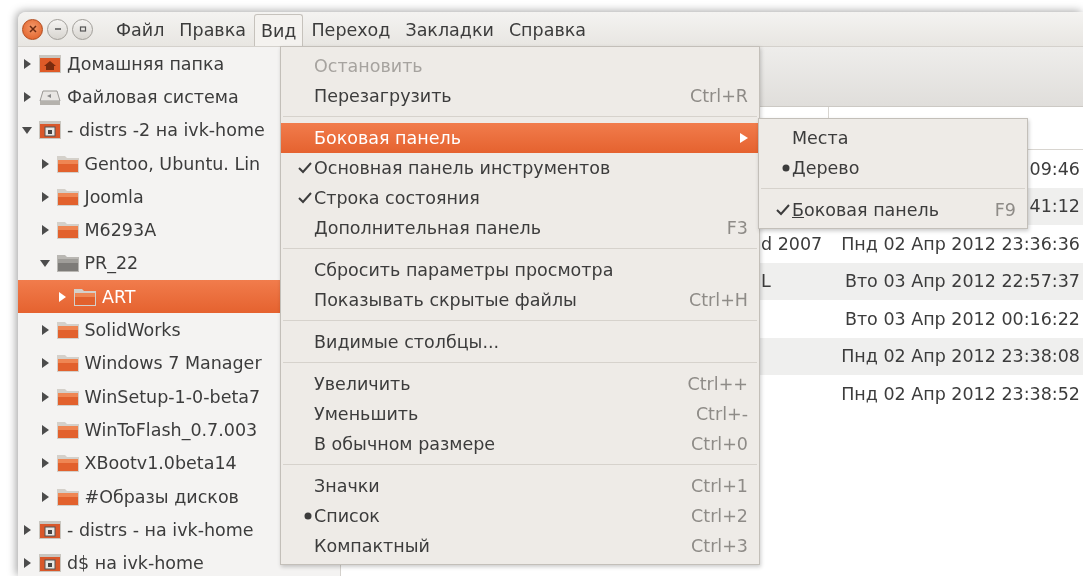 This screenshot has width=1083, height=576. I want to click on shortcut-label: Ctrl+H, so click(718, 300).